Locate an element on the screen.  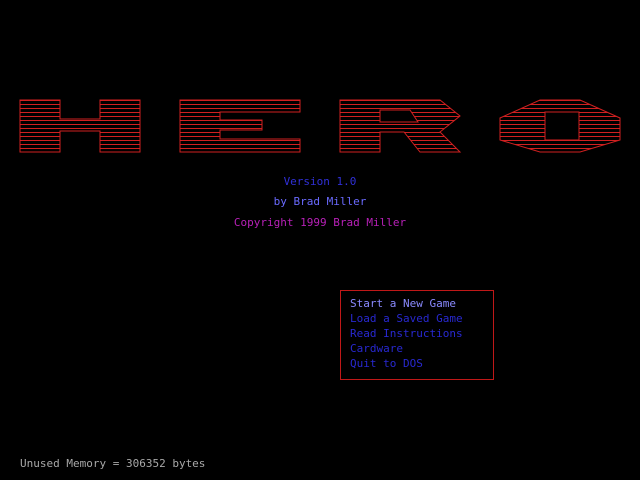
author-text: by Brad Miller is located at coordinates (320, 201).